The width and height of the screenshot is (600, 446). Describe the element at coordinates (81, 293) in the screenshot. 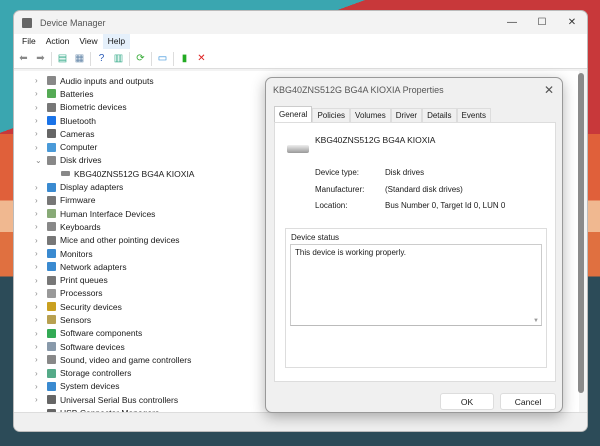

I see `tree-item-label: Processors` at that location.